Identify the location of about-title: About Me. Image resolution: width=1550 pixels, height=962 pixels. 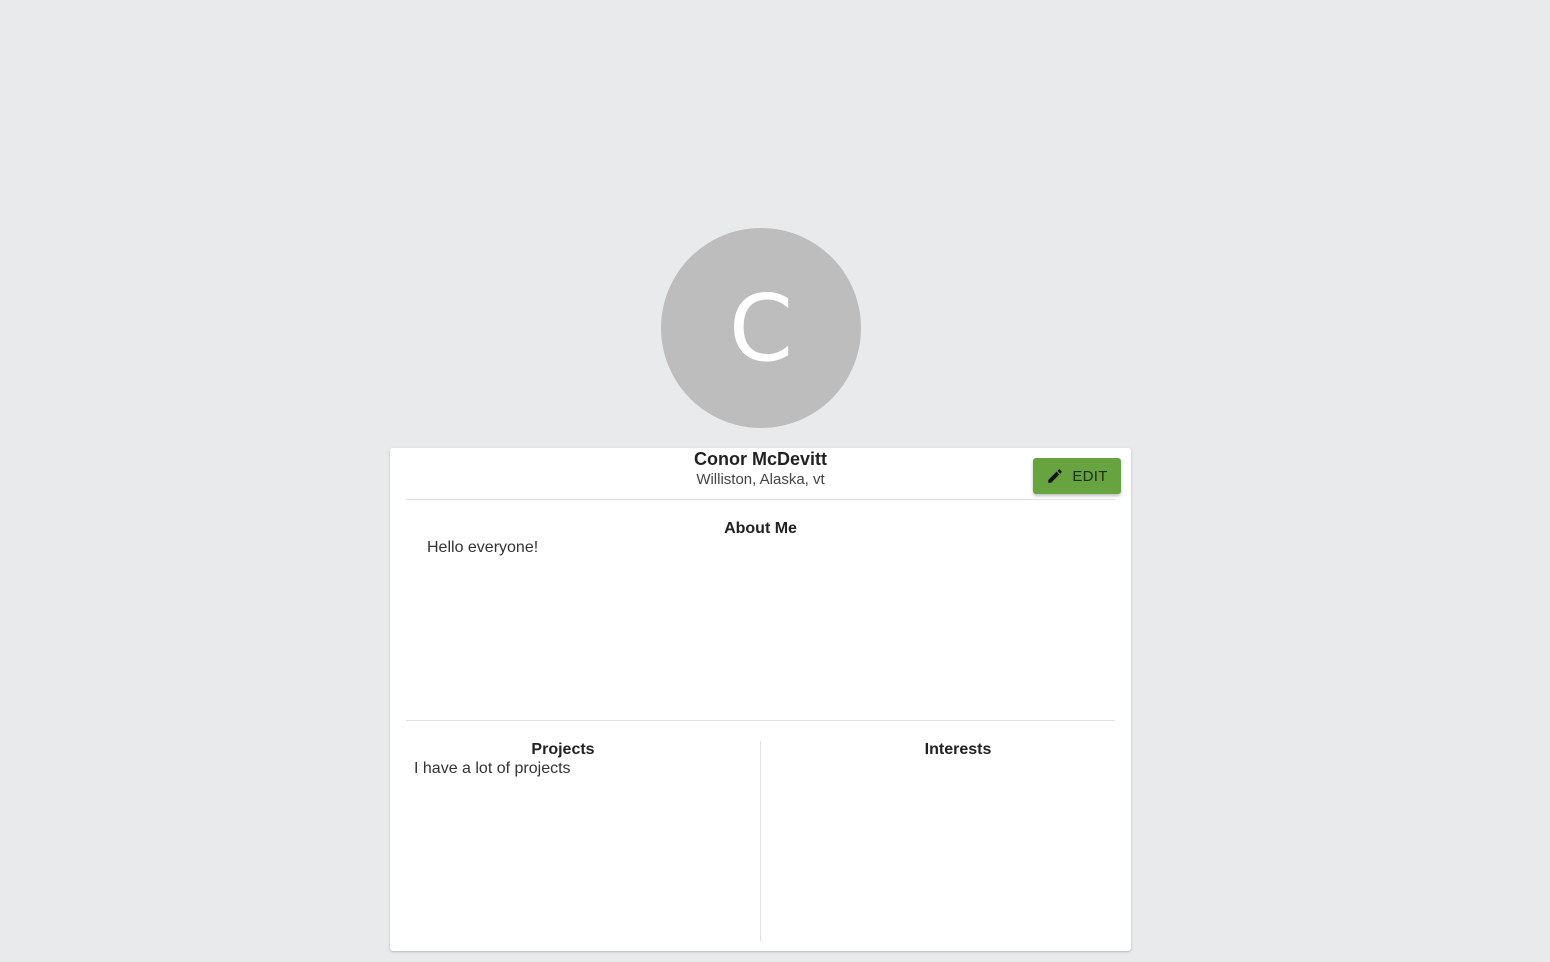
(760, 528).